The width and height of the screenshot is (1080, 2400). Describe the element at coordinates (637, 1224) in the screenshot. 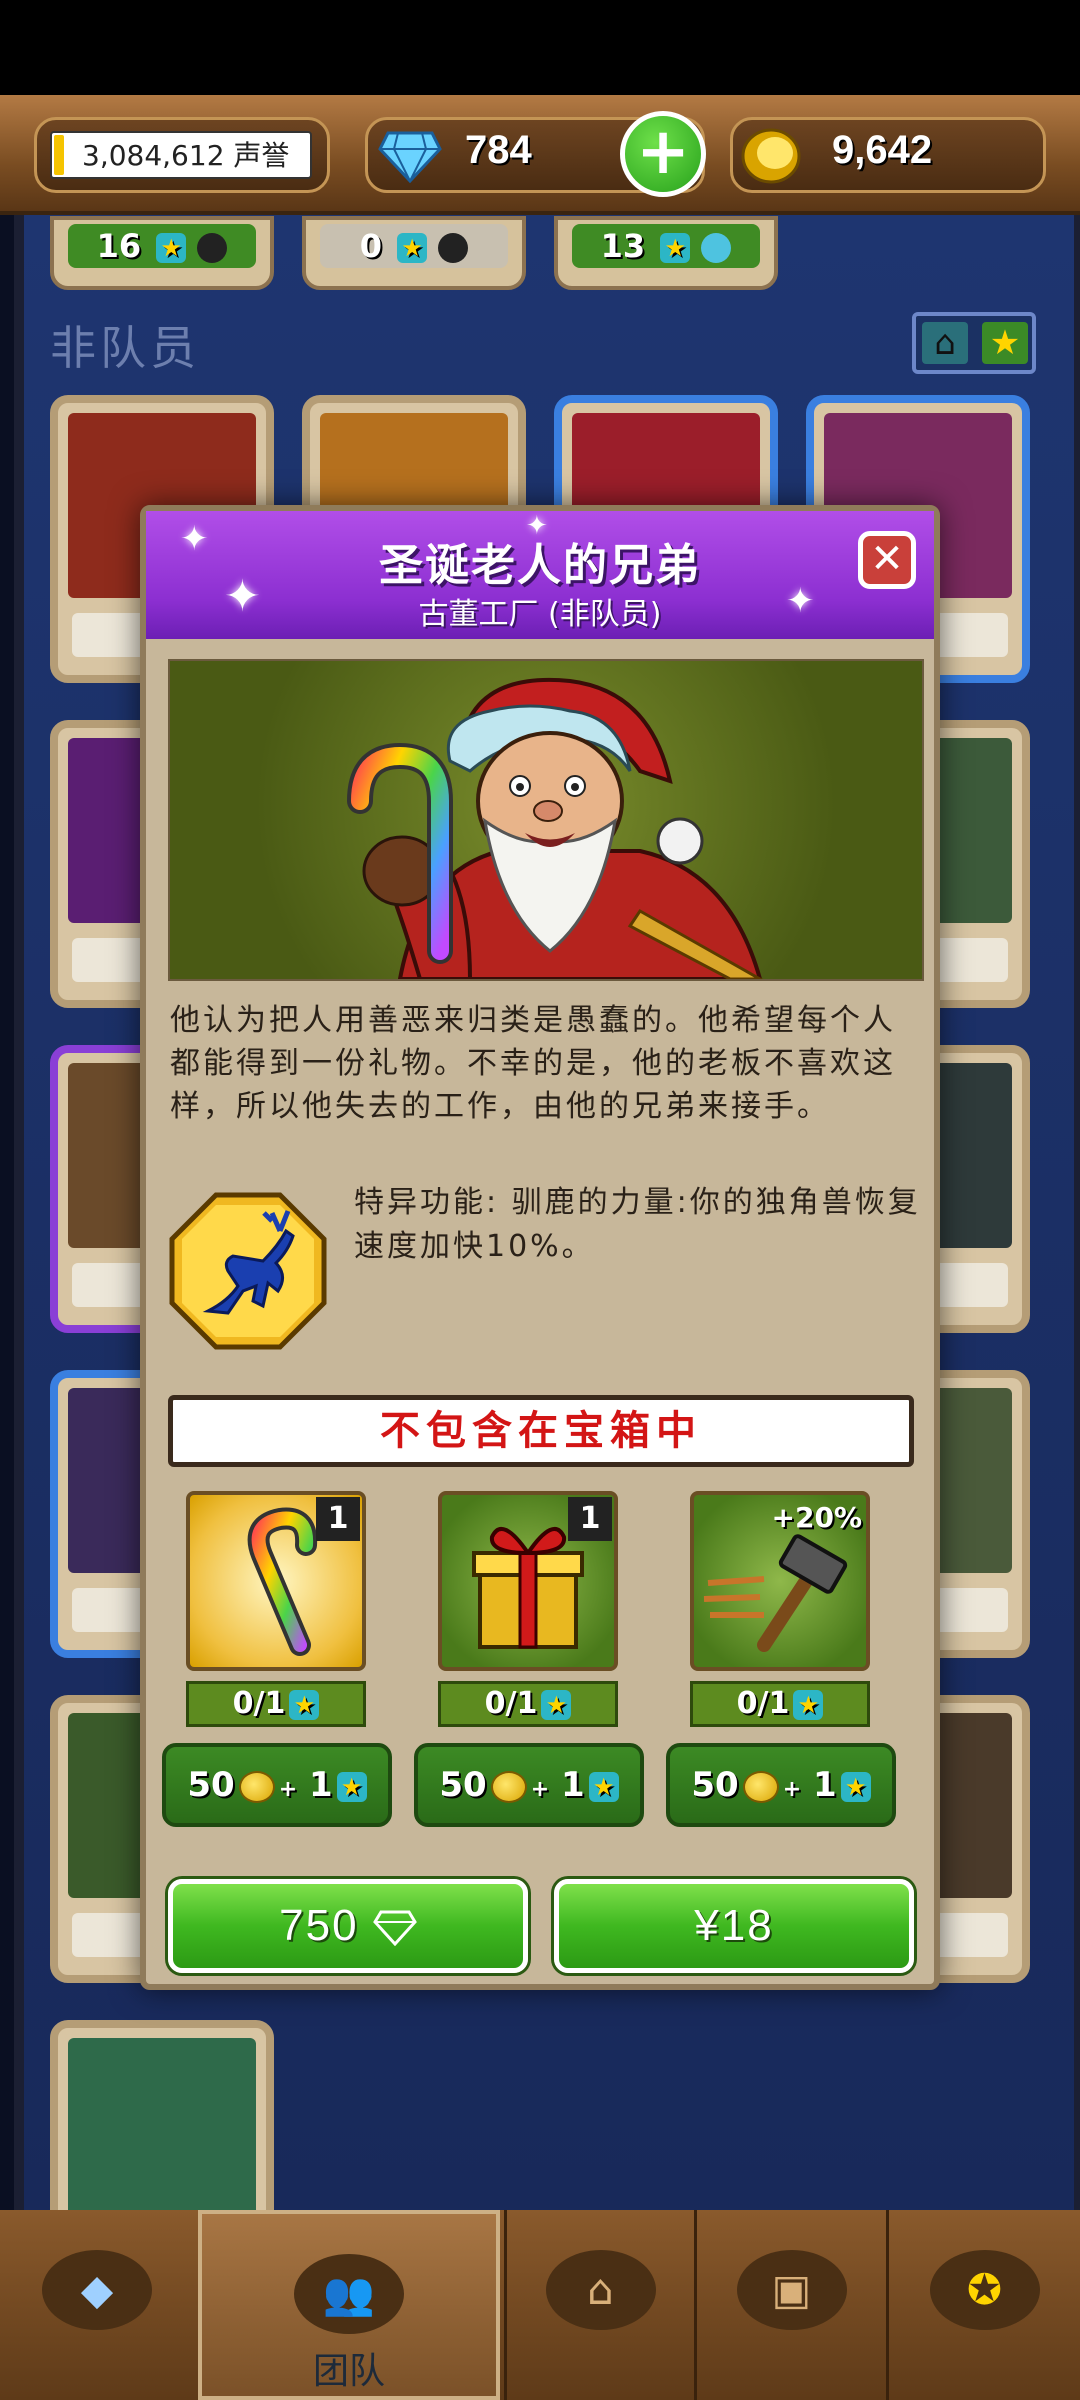

I see `special-ability-text: 特异功能: 驯鹿的力量:你的独角兽恢复速度加快10%。` at that location.